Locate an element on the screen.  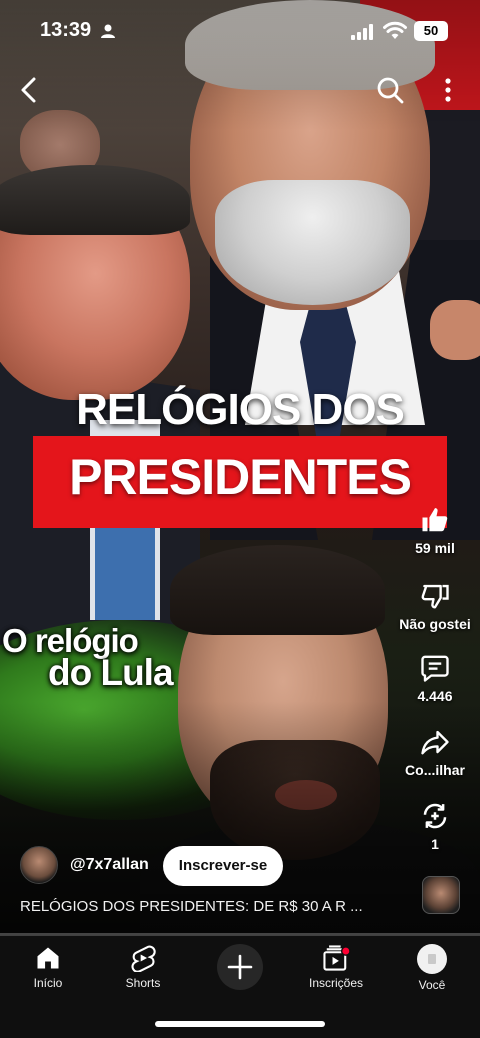
nav-subscriptions: Inscrições is located at coordinates (336, 967).